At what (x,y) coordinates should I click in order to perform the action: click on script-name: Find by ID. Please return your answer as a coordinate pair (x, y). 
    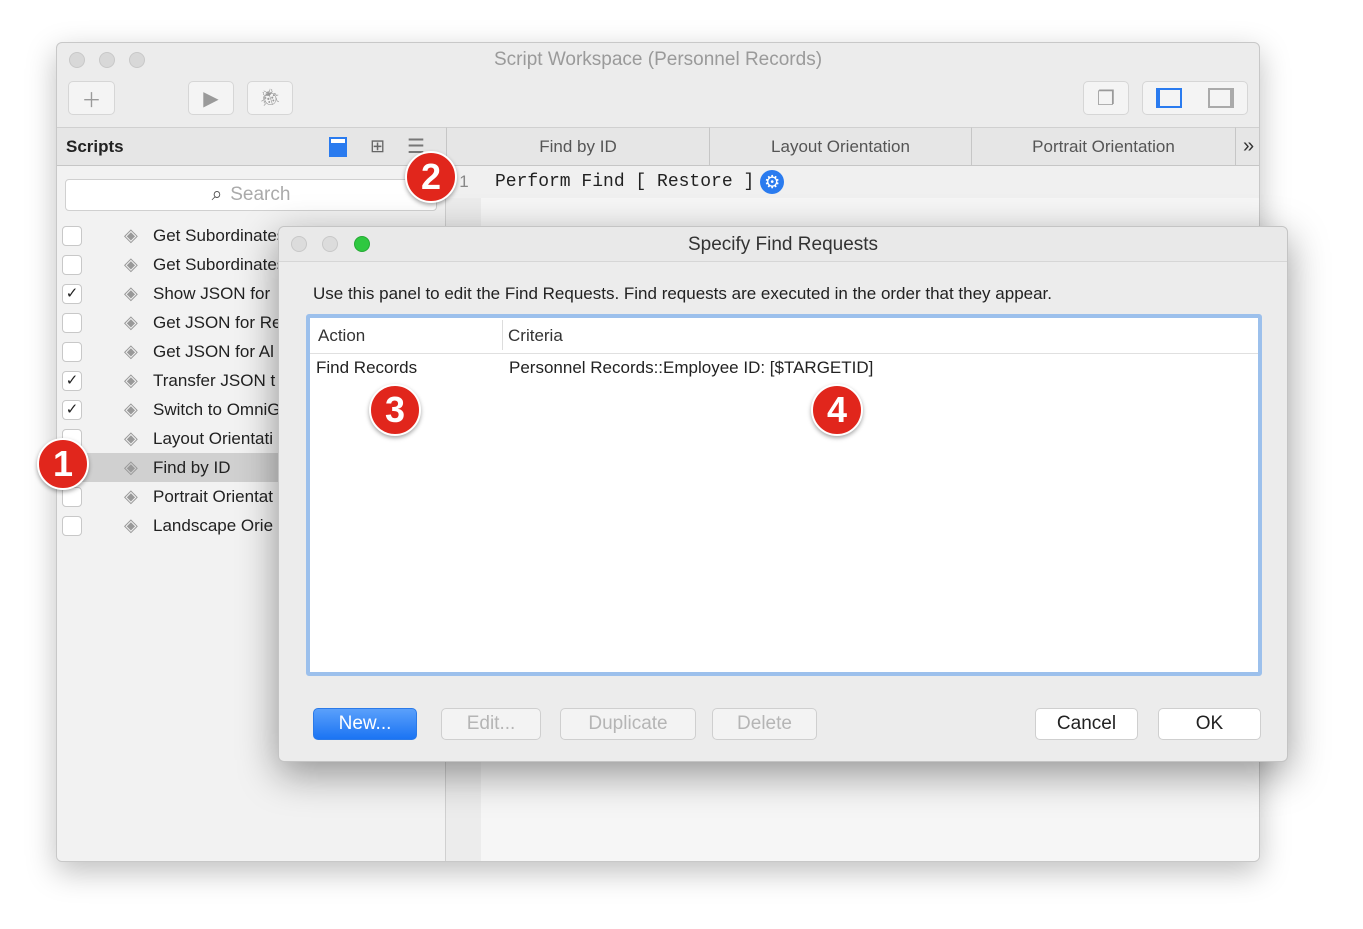
    Looking at the image, I should click on (192, 467).